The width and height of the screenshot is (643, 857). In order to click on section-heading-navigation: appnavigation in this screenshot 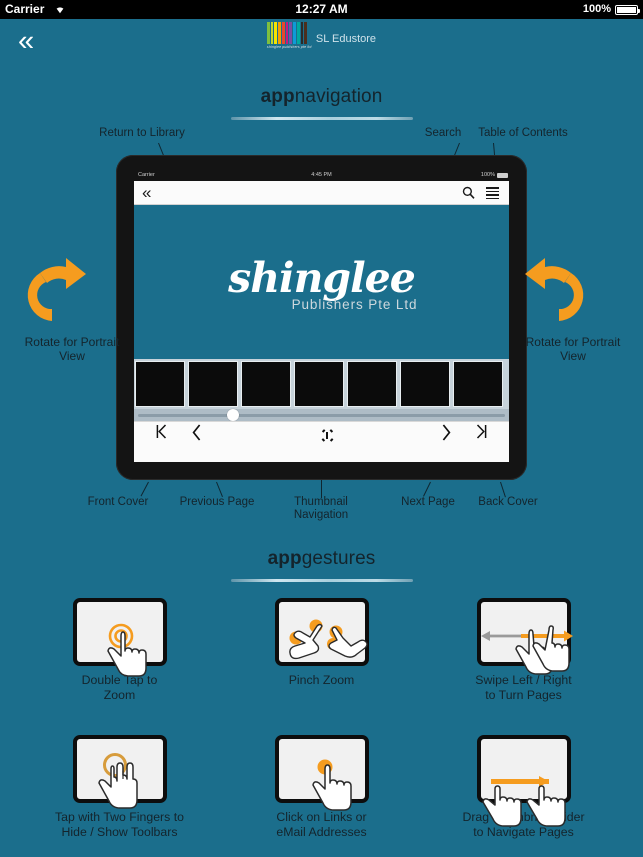, I will do `click(321, 103)`.